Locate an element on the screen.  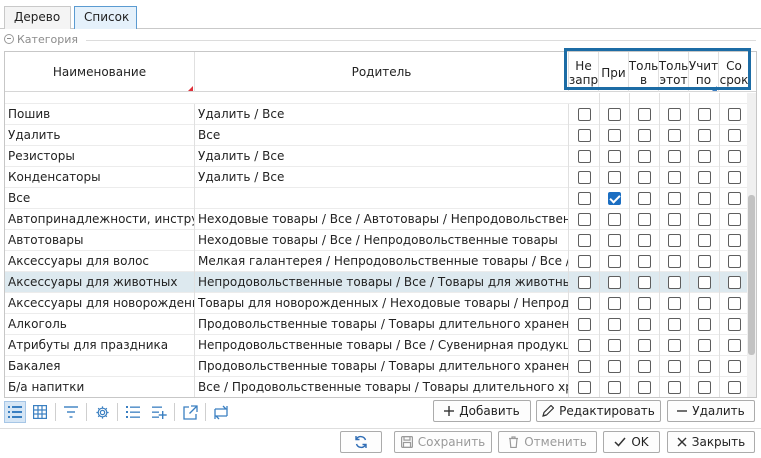
cell-name: Резисторы is located at coordinates (100, 156).